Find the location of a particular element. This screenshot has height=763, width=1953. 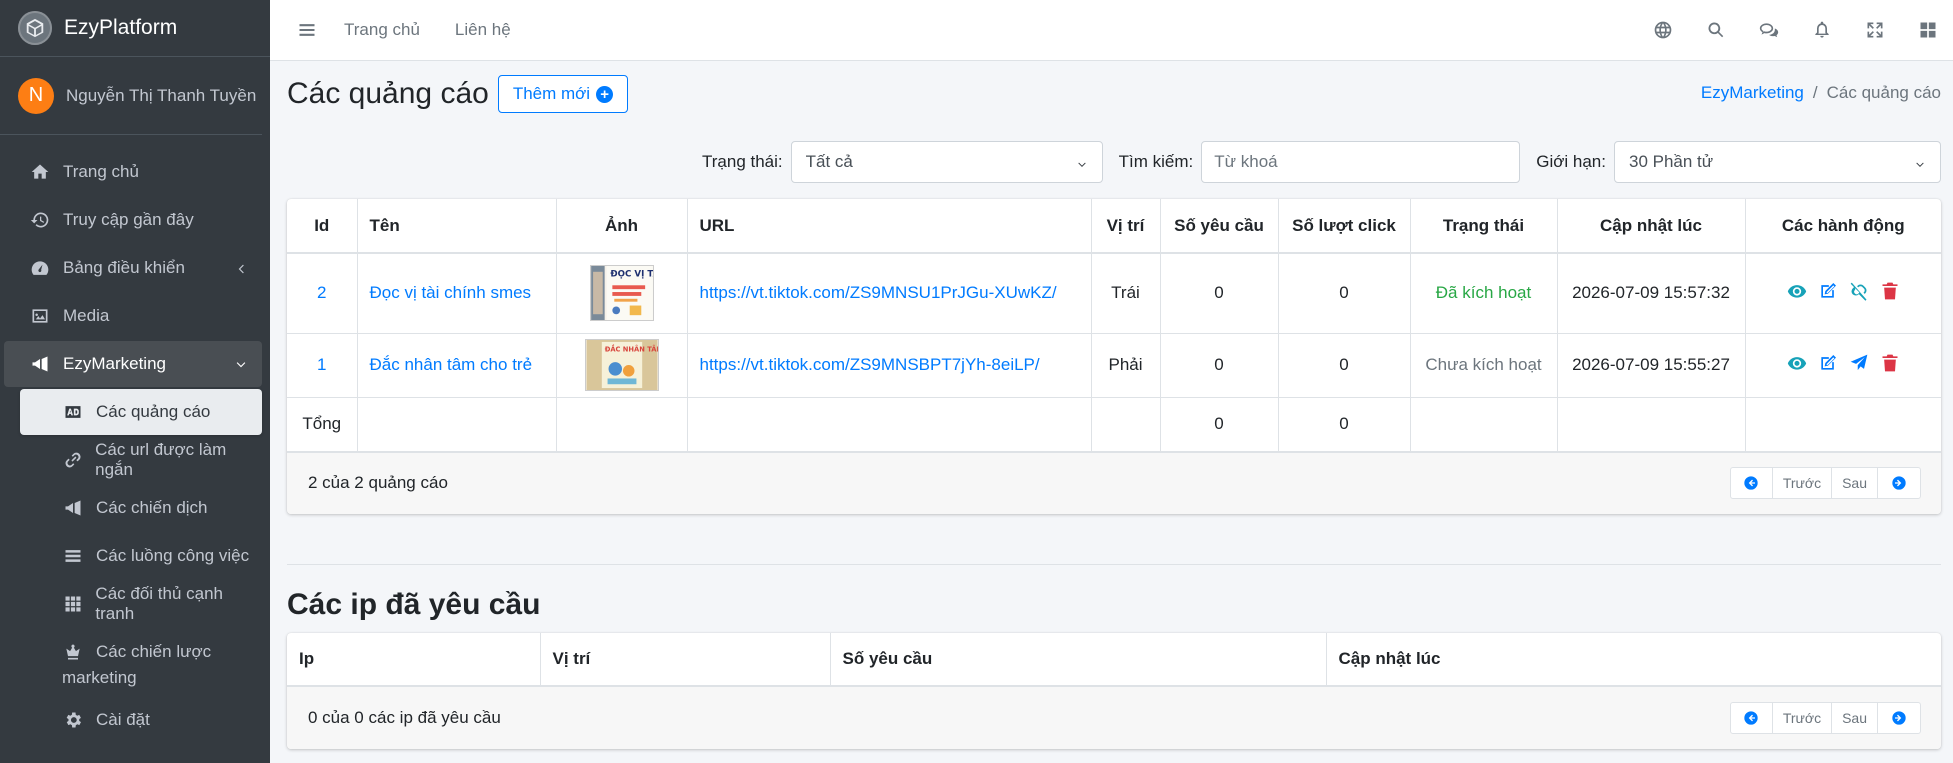

column-header: Id is located at coordinates (322, 226).